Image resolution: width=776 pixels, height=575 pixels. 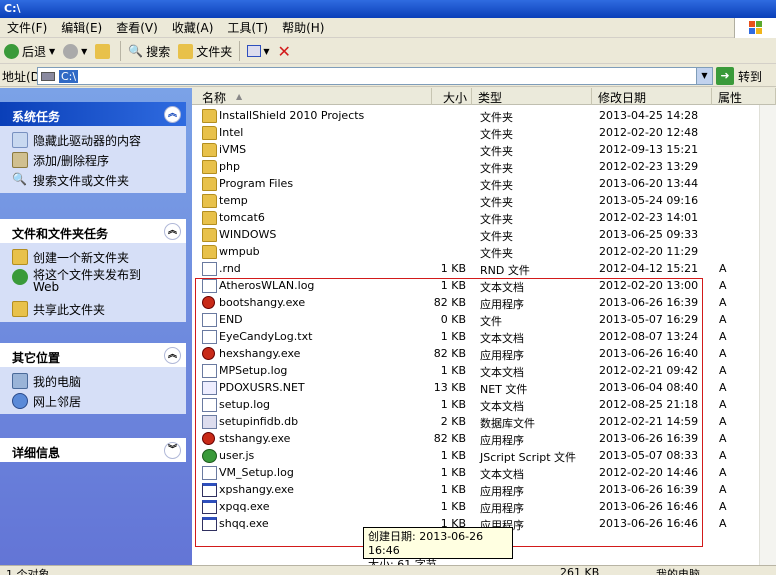 What do you see at coordinates (20, 160) in the screenshot?
I see `add-remove-programs-icon` at bounding box center [20, 160].